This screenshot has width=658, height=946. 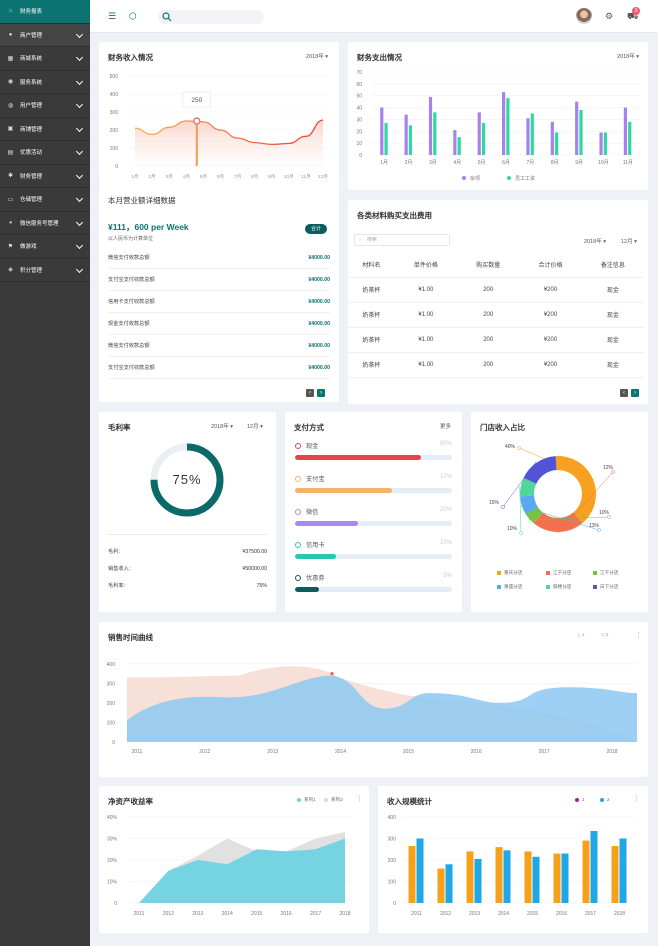 What do you see at coordinates (168, 914) in the screenshot?
I see `x-tick-label: 2012` at bounding box center [168, 914].